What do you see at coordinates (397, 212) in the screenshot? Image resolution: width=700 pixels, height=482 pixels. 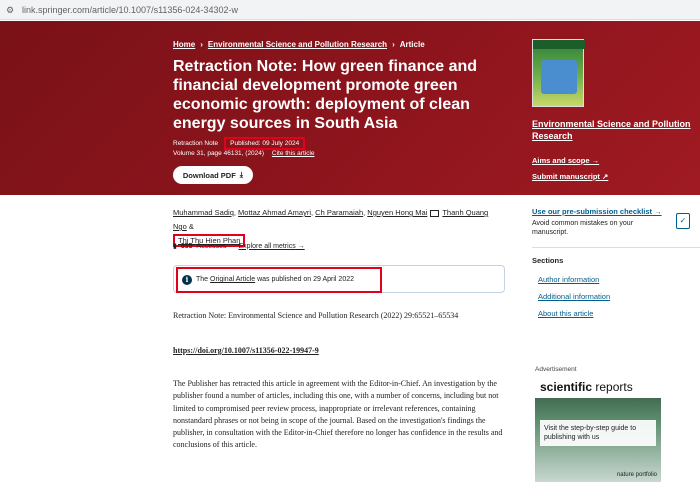 I see `author-link: Nguyen Hong Mai` at bounding box center [397, 212].